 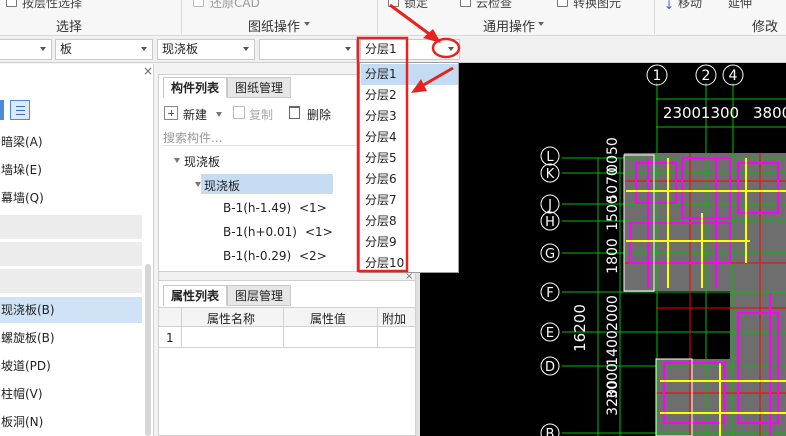 What do you see at coordinates (613, 256) in the screenshot?
I see `dim-text: 1800` at bounding box center [613, 256].